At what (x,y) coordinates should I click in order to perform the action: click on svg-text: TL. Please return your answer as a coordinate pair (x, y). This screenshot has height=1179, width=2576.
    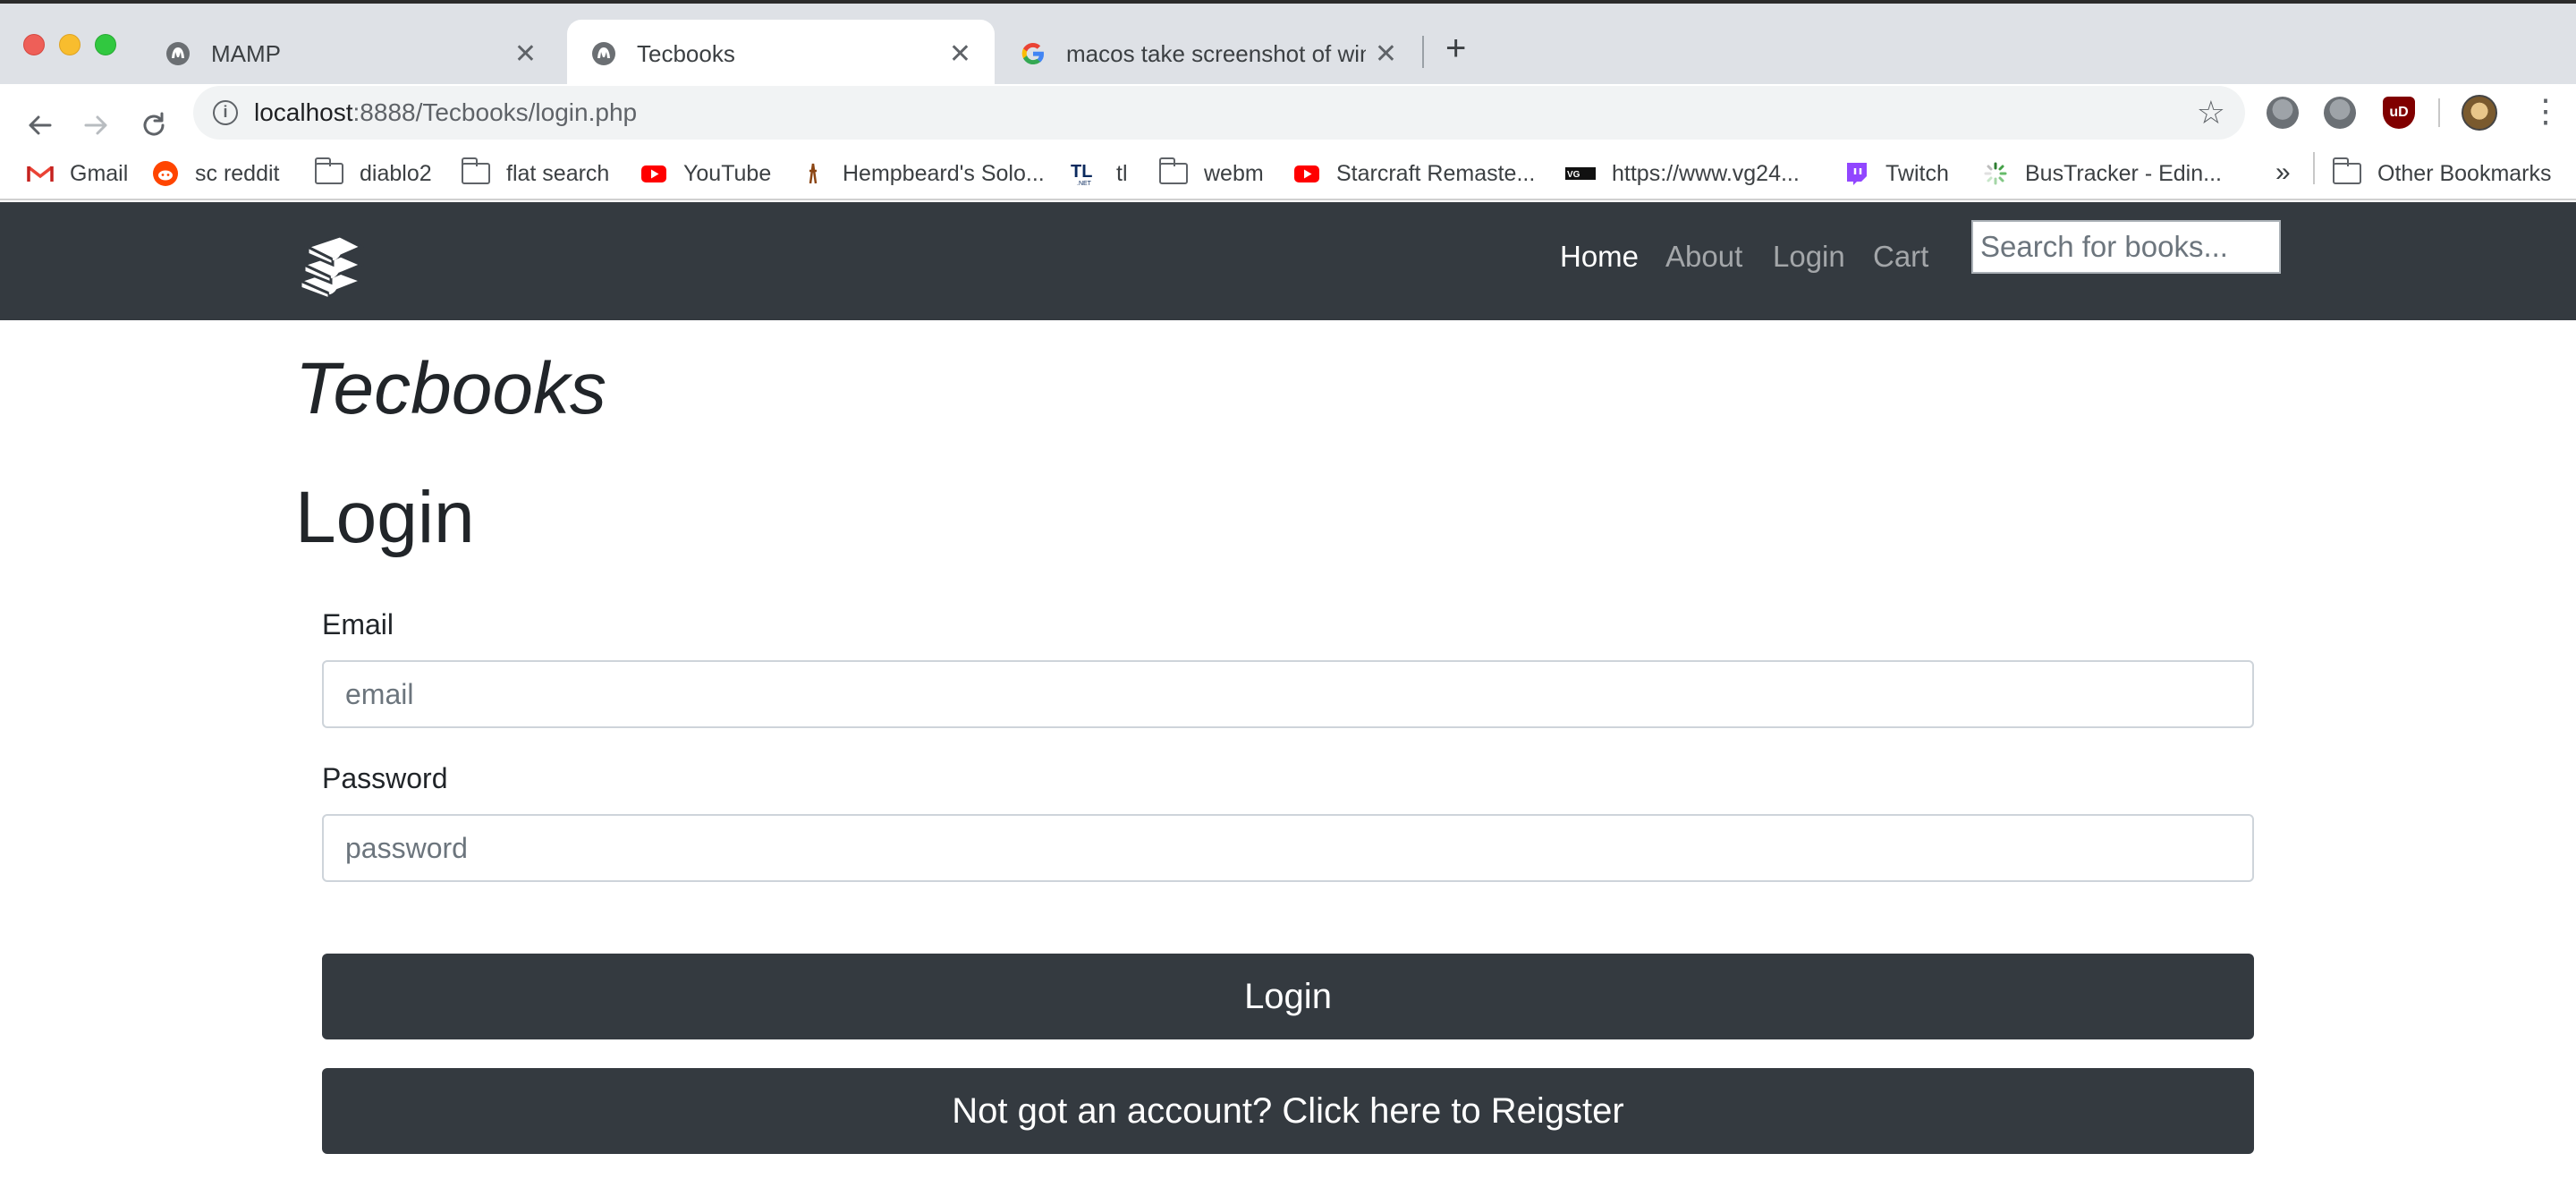
    Looking at the image, I should click on (1081, 172).